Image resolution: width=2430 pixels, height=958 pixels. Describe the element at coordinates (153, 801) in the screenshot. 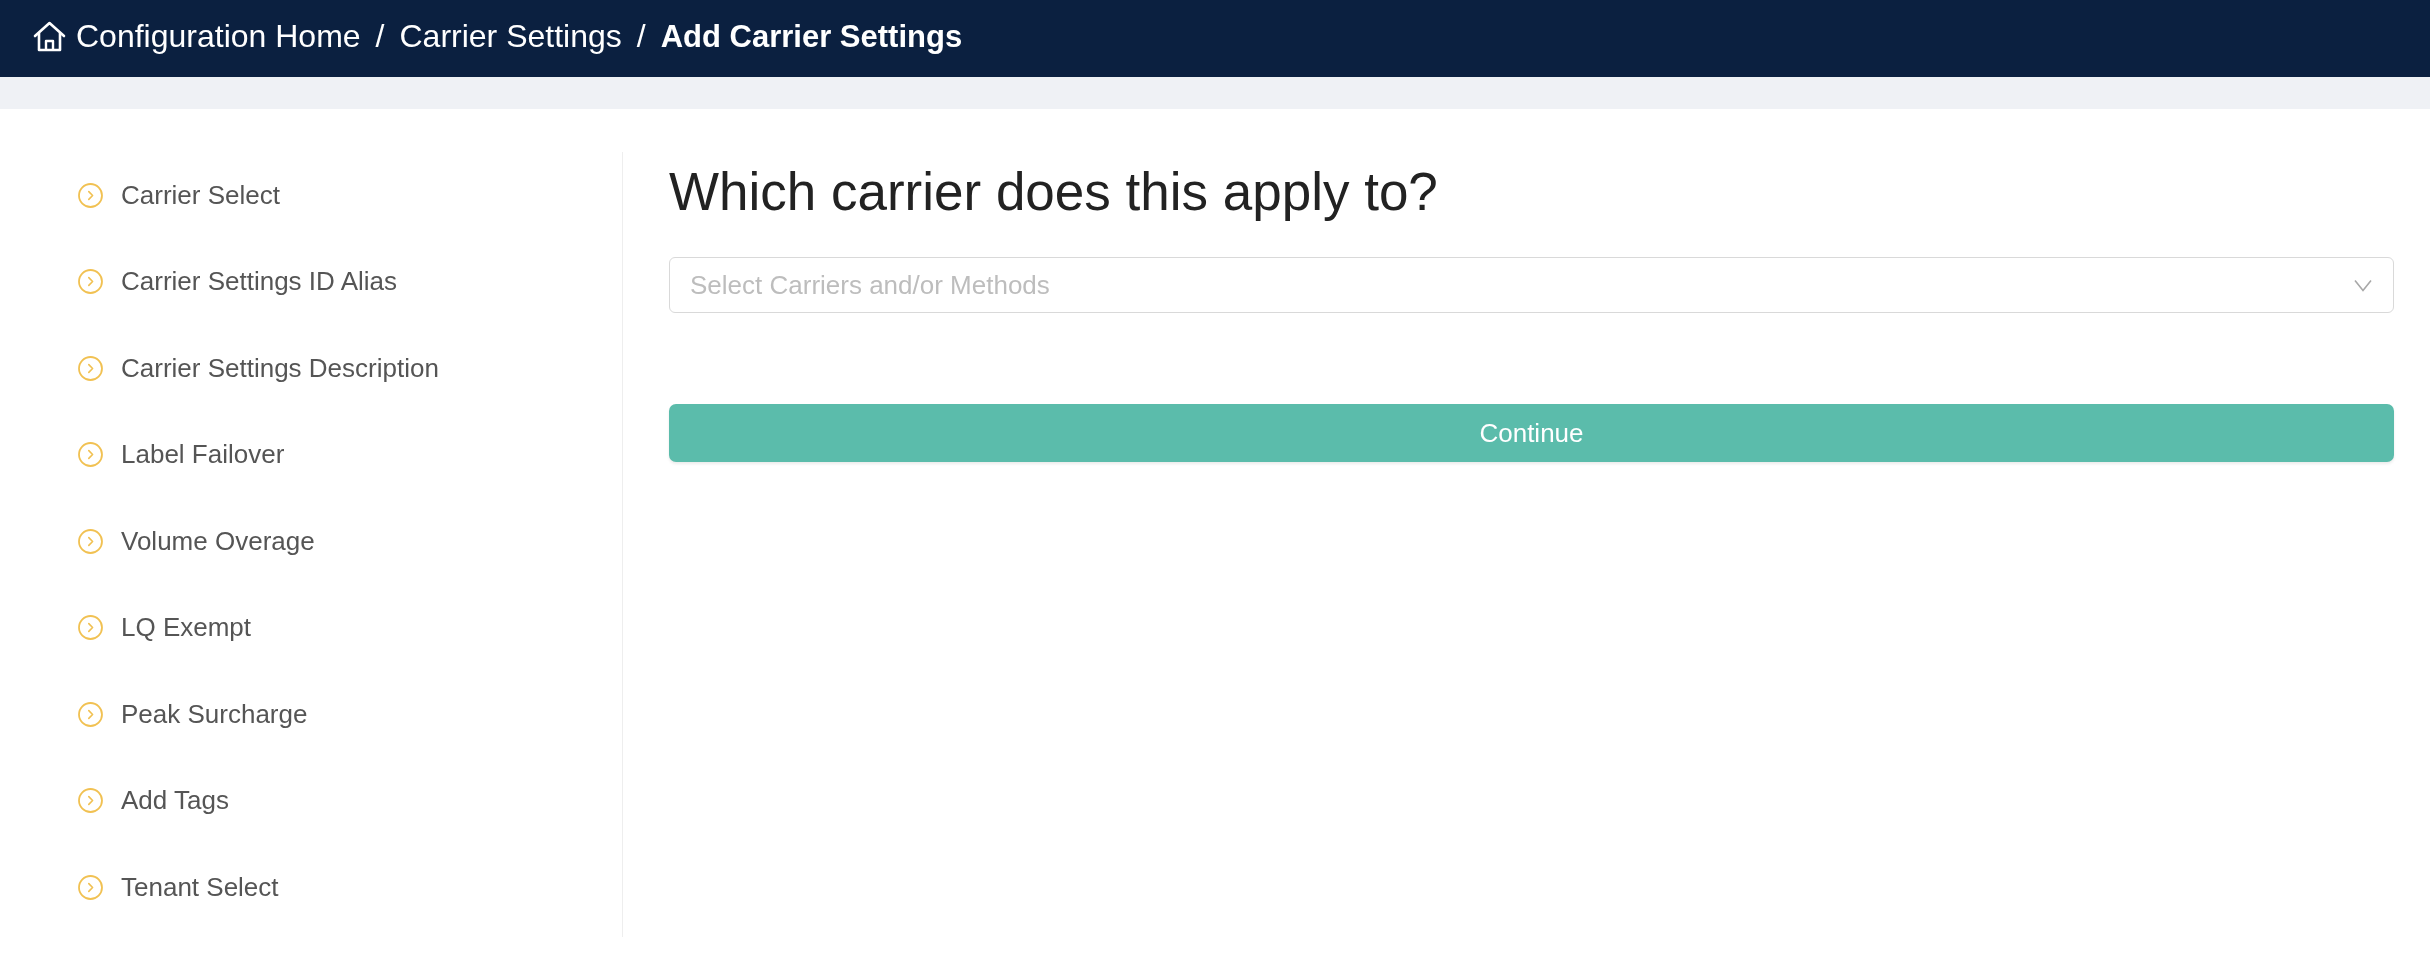

I see `step-link: Add Tags` at that location.